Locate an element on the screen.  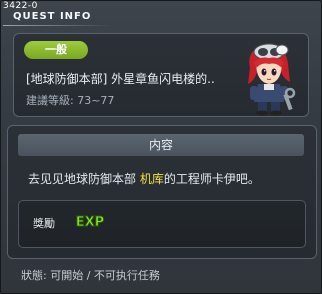
exp-text: EXP is located at coordinates (90, 222).